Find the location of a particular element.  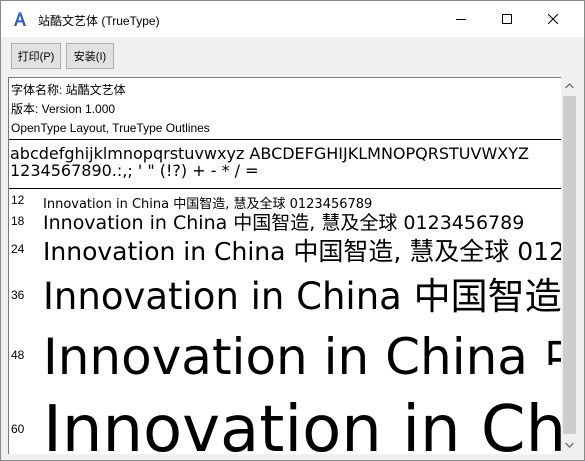

install-button: 安装(I) is located at coordinates (90, 56).